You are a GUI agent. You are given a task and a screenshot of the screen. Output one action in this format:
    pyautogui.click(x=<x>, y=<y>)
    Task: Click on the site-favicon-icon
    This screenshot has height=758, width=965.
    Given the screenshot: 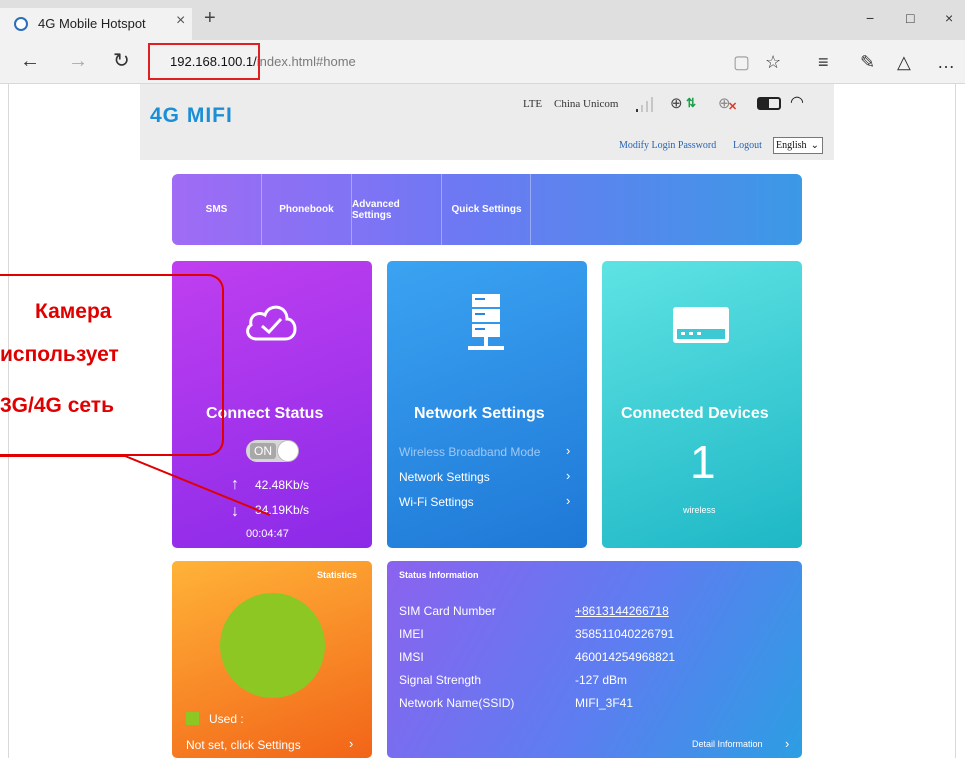 What is the action you would take?
    pyautogui.click(x=21, y=24)
    